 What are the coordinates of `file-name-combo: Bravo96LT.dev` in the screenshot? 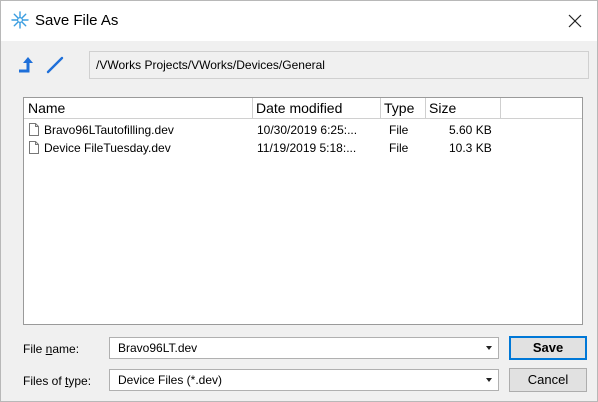 It's located at (304, 348).